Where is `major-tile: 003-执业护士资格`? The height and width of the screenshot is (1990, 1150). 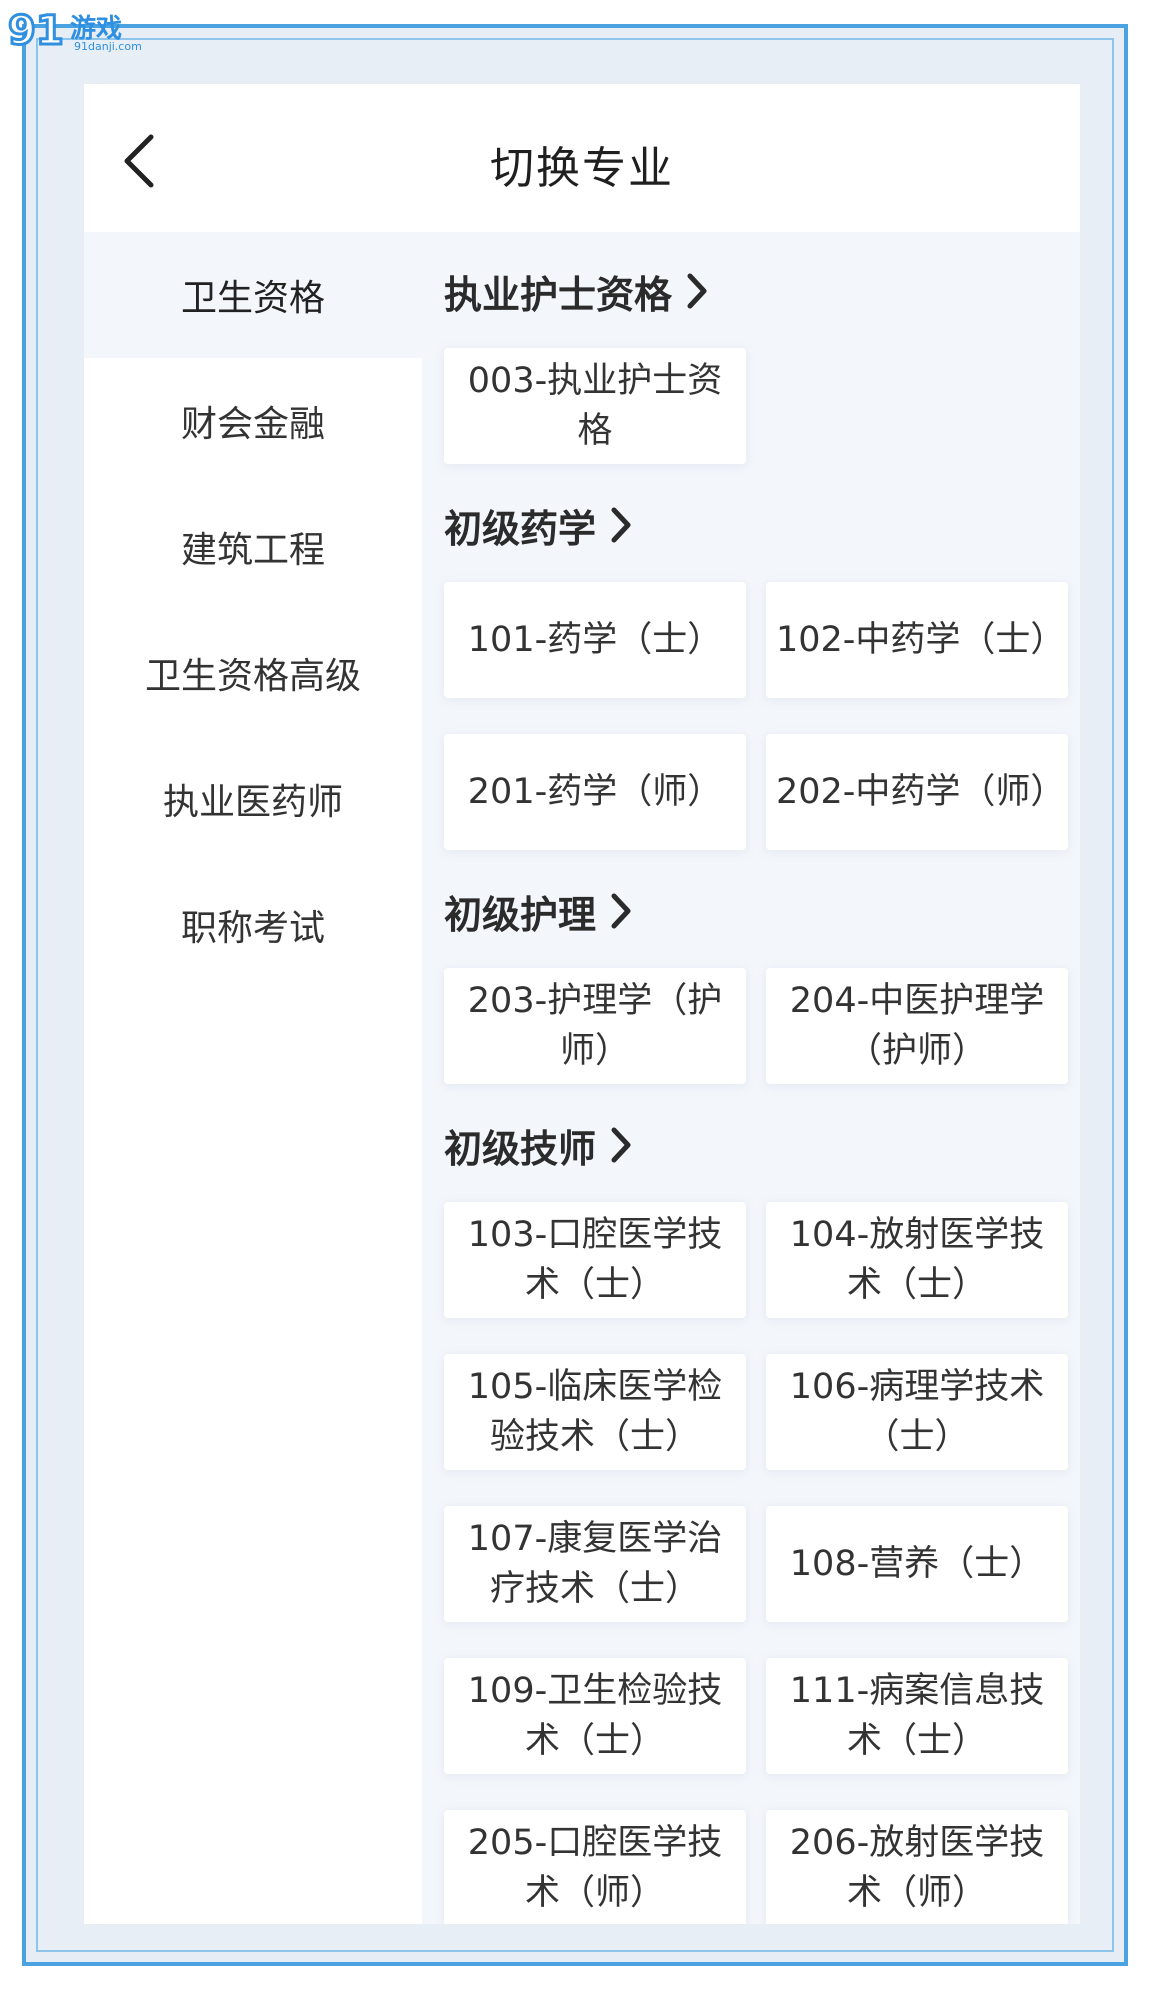
major-tile: 003-执业护士资格 is located at coordinates (595, 406).